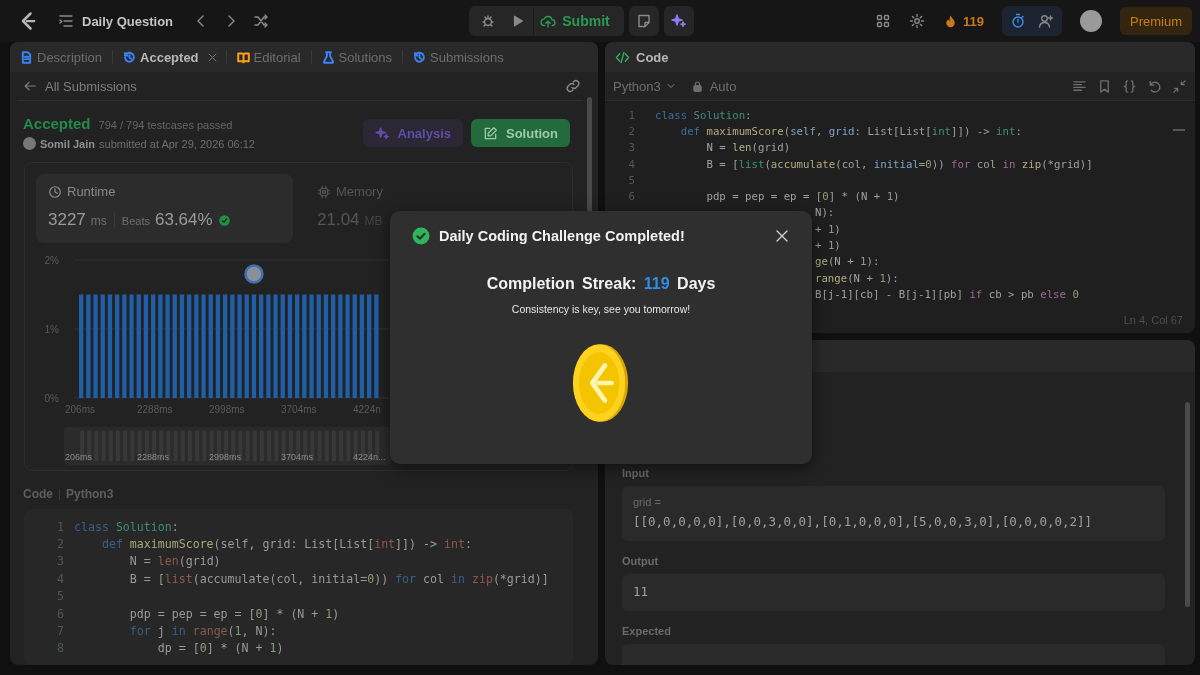 This screenshot has width=1200, height=675. I want to click on runtime-card: Runtime 3227 ms Beats 63.64%, so click(164, 208).